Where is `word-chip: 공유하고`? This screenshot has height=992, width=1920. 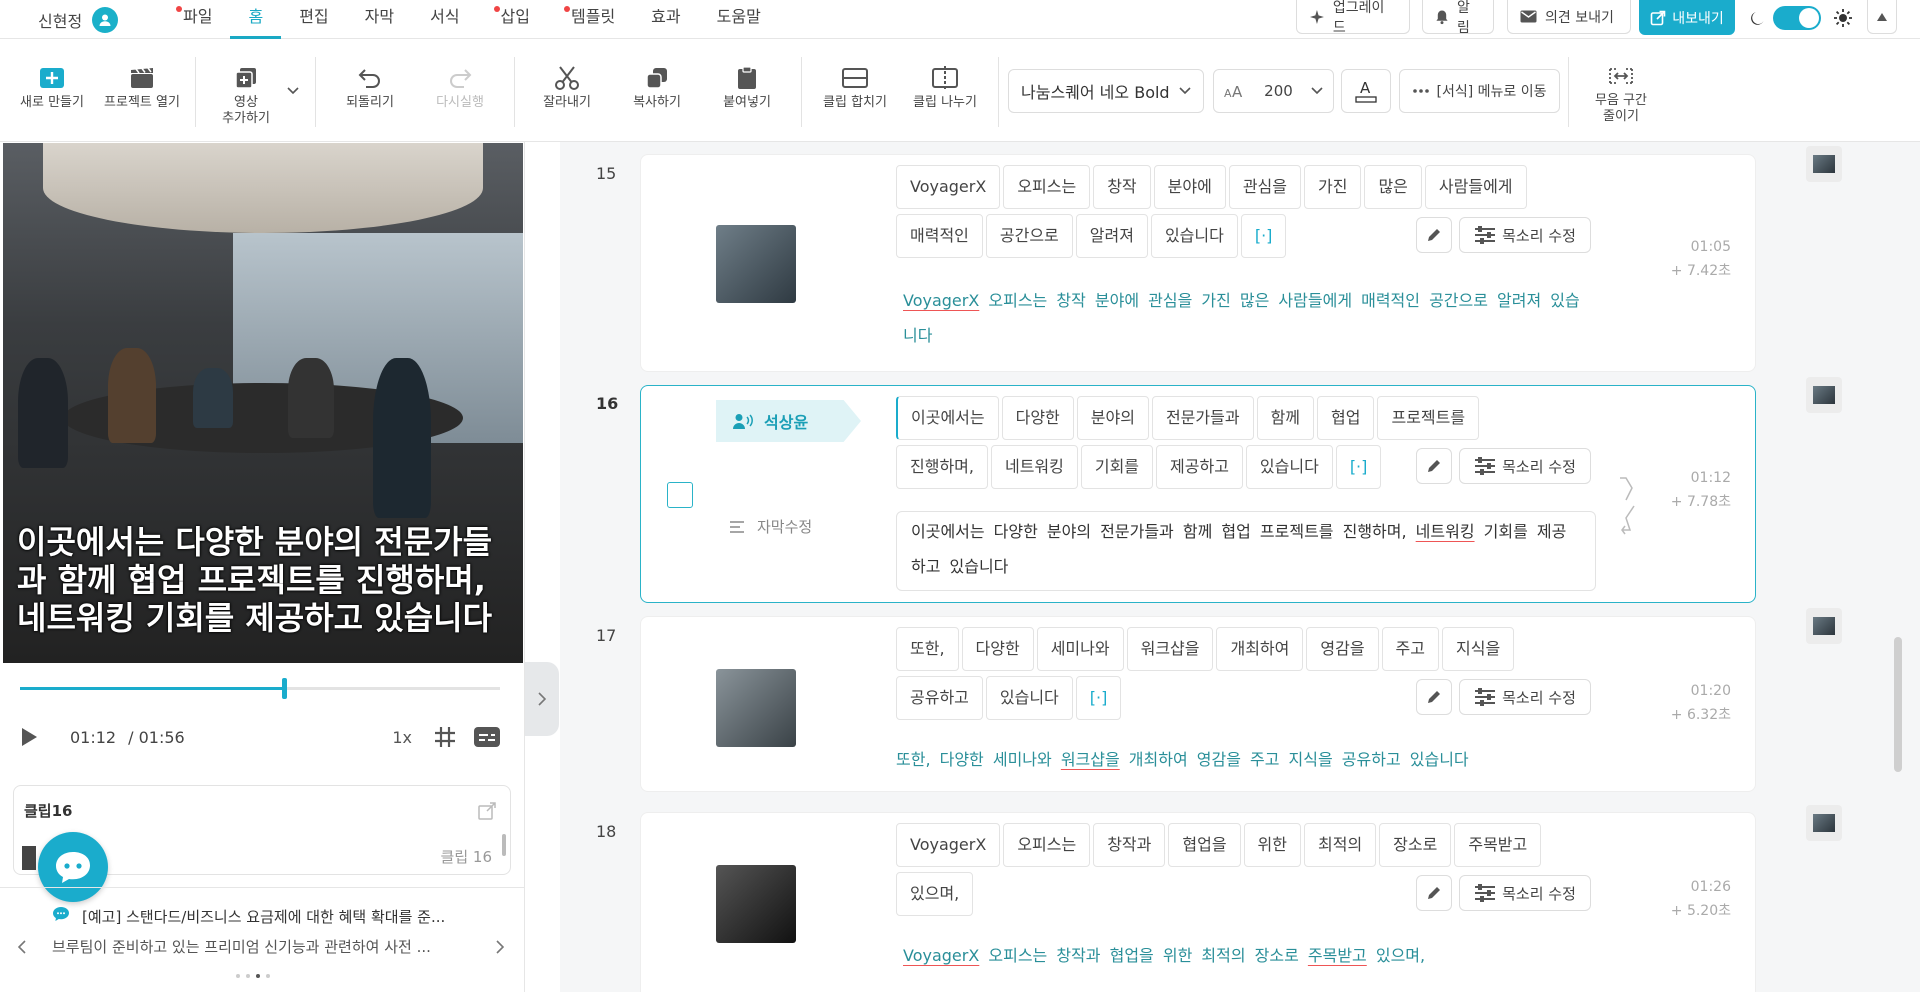 word-chip: 공유하고 is located at coordinates (939, 698).